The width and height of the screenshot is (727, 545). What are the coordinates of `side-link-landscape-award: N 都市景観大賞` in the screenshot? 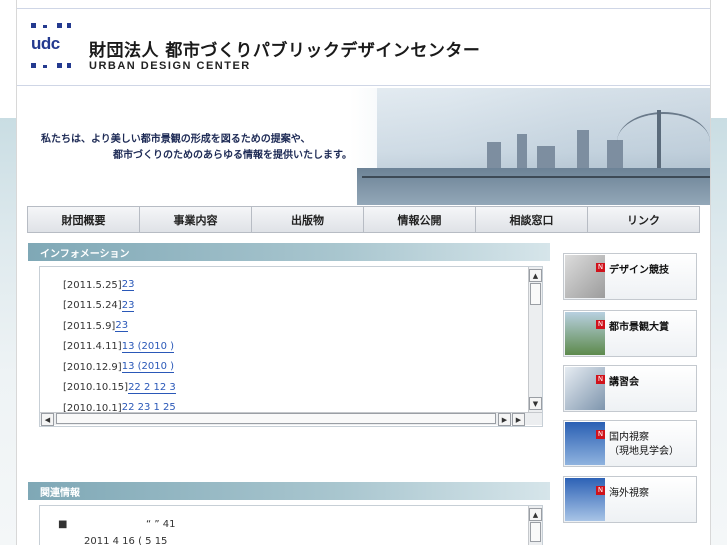 It's located at (630, 333).